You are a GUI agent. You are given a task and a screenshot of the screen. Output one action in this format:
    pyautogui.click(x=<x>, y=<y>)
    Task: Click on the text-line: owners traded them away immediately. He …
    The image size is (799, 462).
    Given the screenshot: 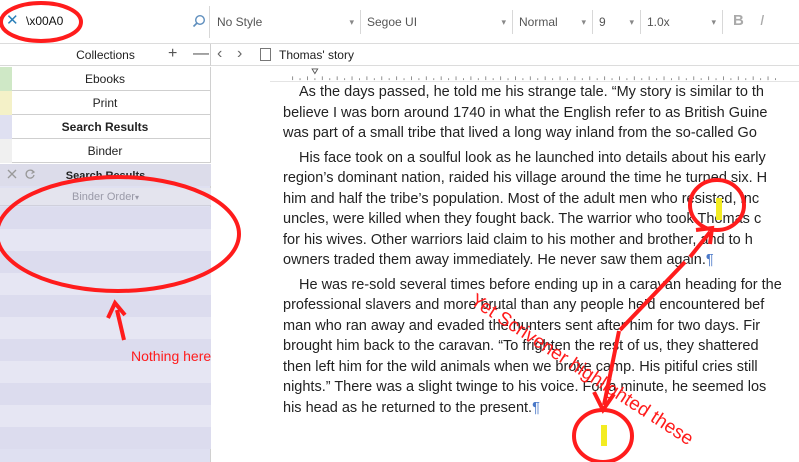 What is the action you would take?
    pyautogui.click(x=494, y=260)
    